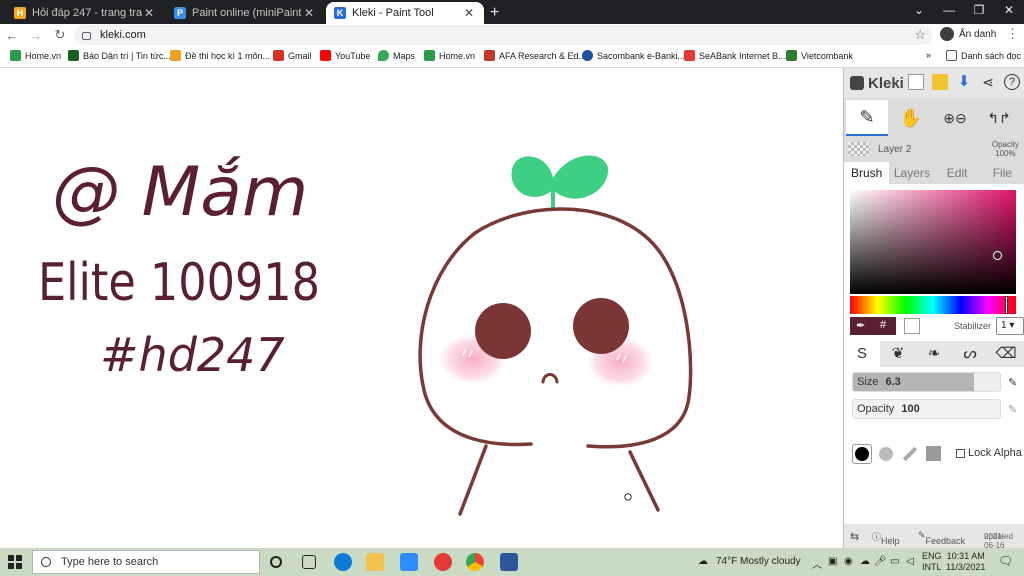 Image resolution: width=1024 pixels, height=576 pixels. I want to click on sketchy-brush-icon: ❧, so click(934, 354).